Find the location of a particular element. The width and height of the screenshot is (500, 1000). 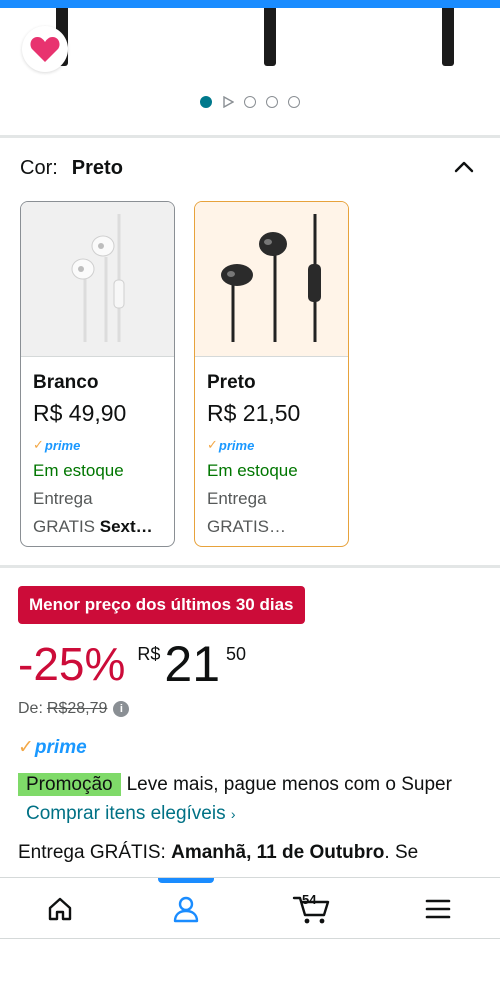

deal-badge: Menor preço dos últimos 30 dias is located at coordinates (161, 605).